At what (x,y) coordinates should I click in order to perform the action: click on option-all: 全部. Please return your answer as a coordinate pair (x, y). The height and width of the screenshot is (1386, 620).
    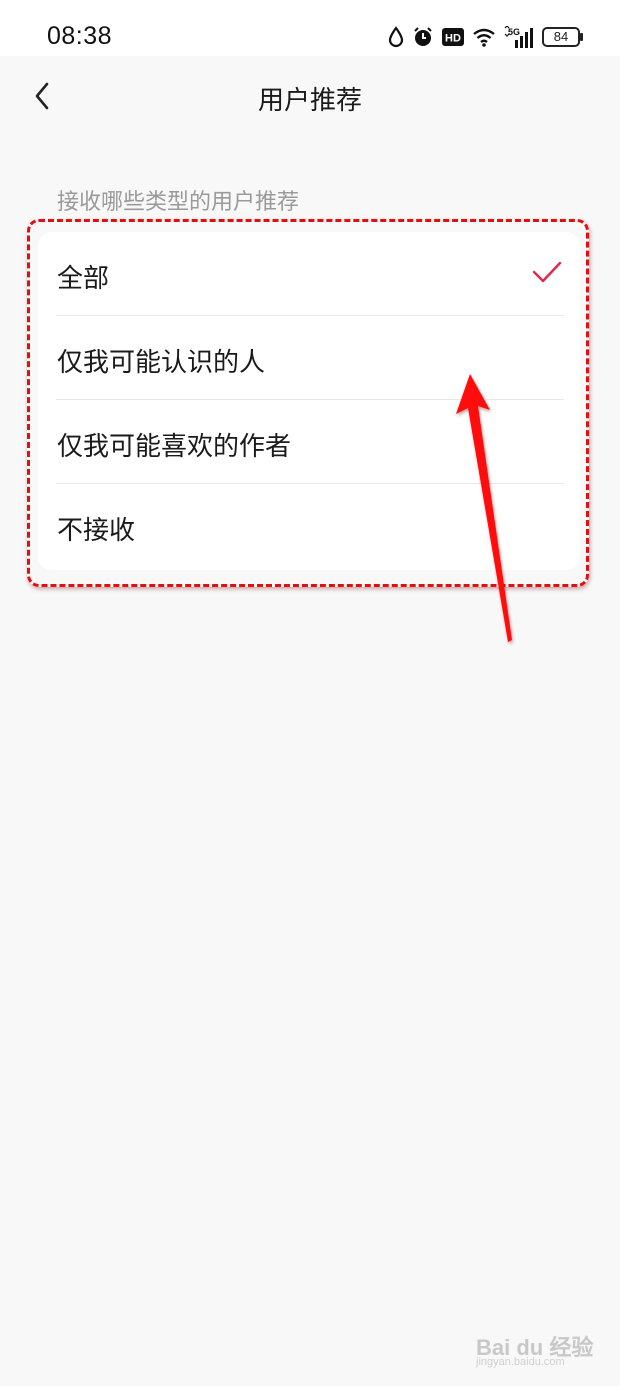
    Looking at the image, I should click on (309, 274).